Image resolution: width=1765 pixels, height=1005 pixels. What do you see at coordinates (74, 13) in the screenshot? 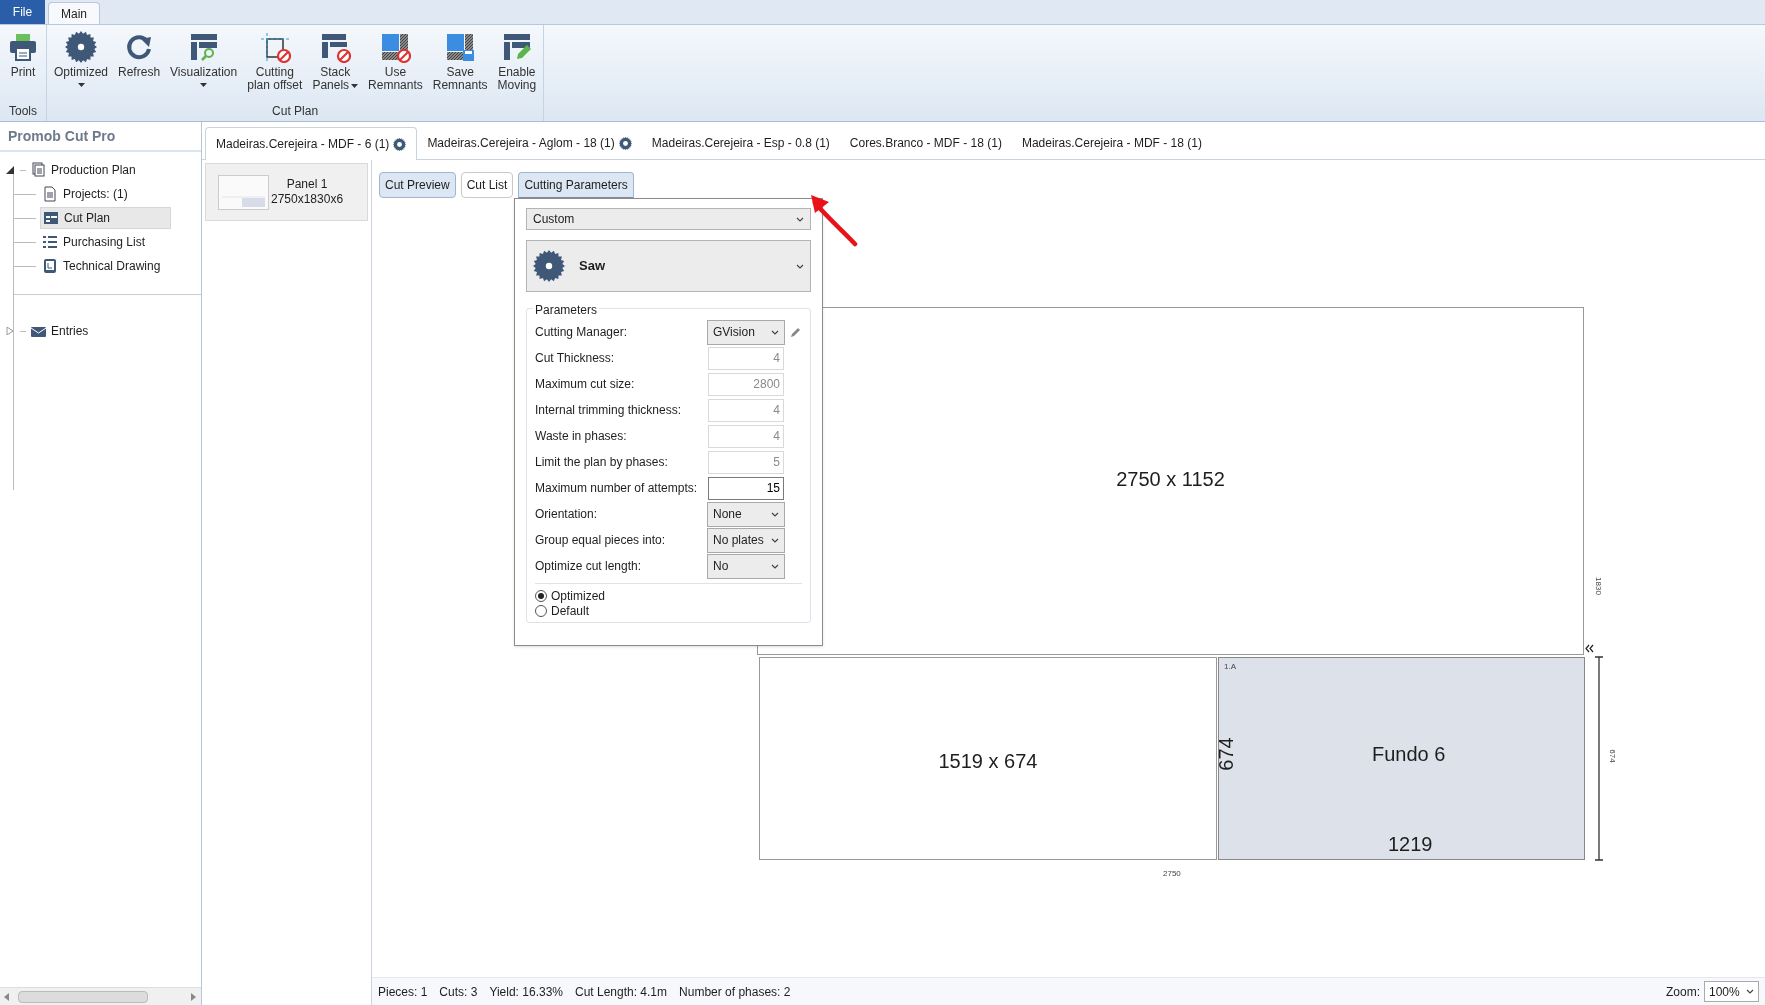
I see `ribbon-tab: Main` at bounding box center [74, 13].